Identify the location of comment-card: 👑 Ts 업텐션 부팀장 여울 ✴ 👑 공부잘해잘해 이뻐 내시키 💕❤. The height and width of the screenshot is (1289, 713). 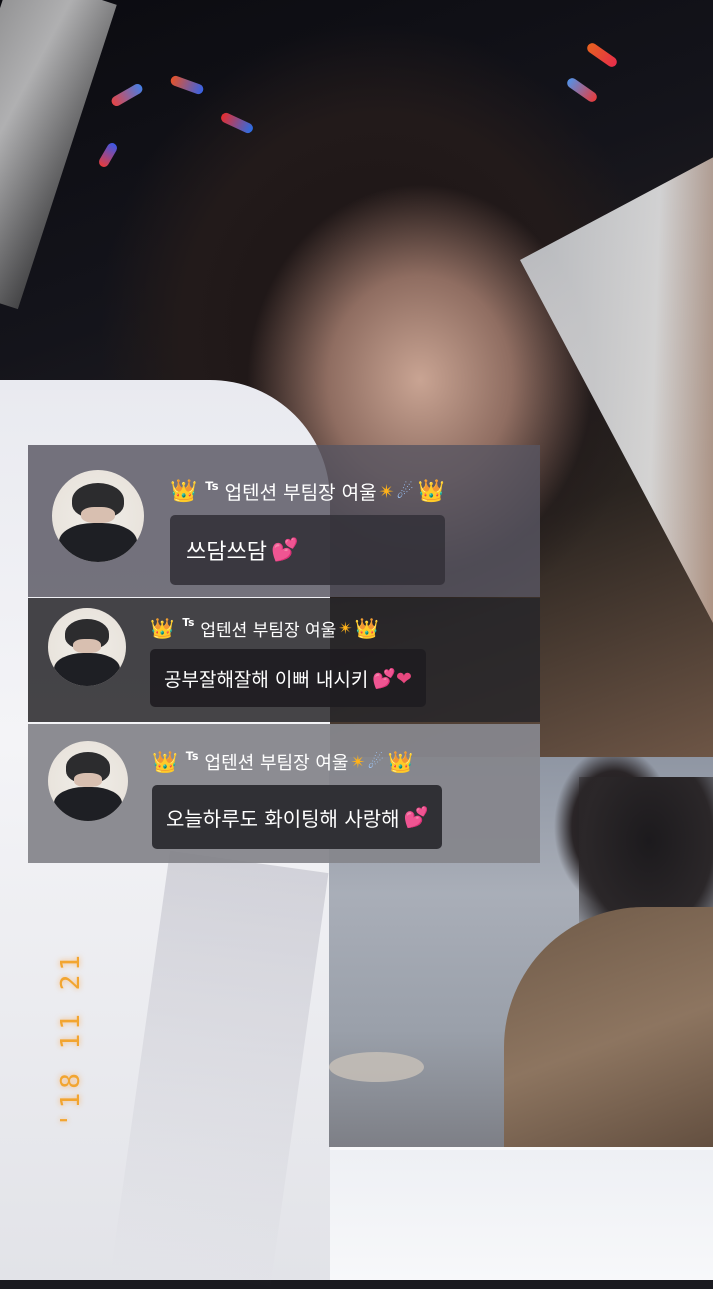
(284, 660).